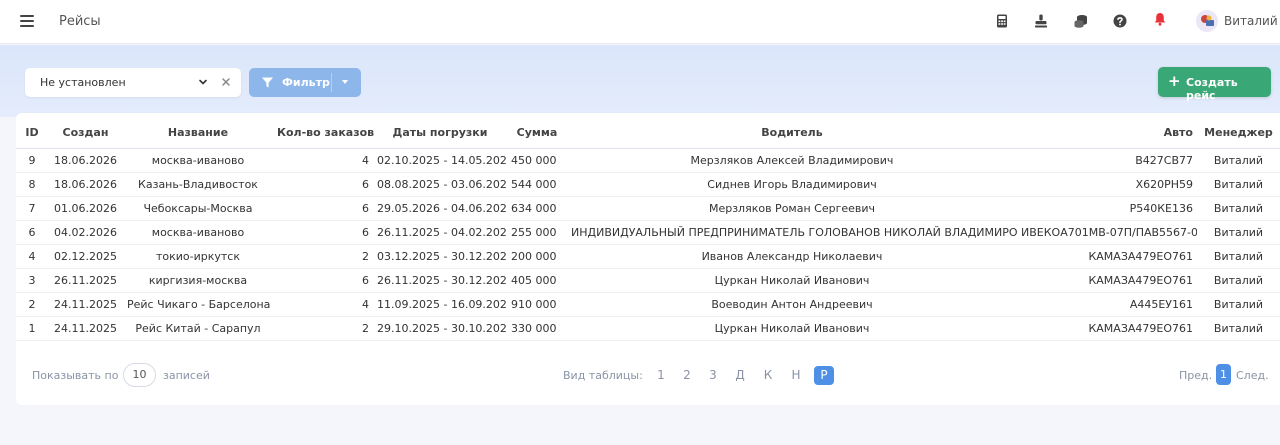 The height and width of the screenshot is (445, 1280). Describe the element at coordinates (1107, 184) in the screenshot. I see `cell-vehicle: Х620РН59` at that location.